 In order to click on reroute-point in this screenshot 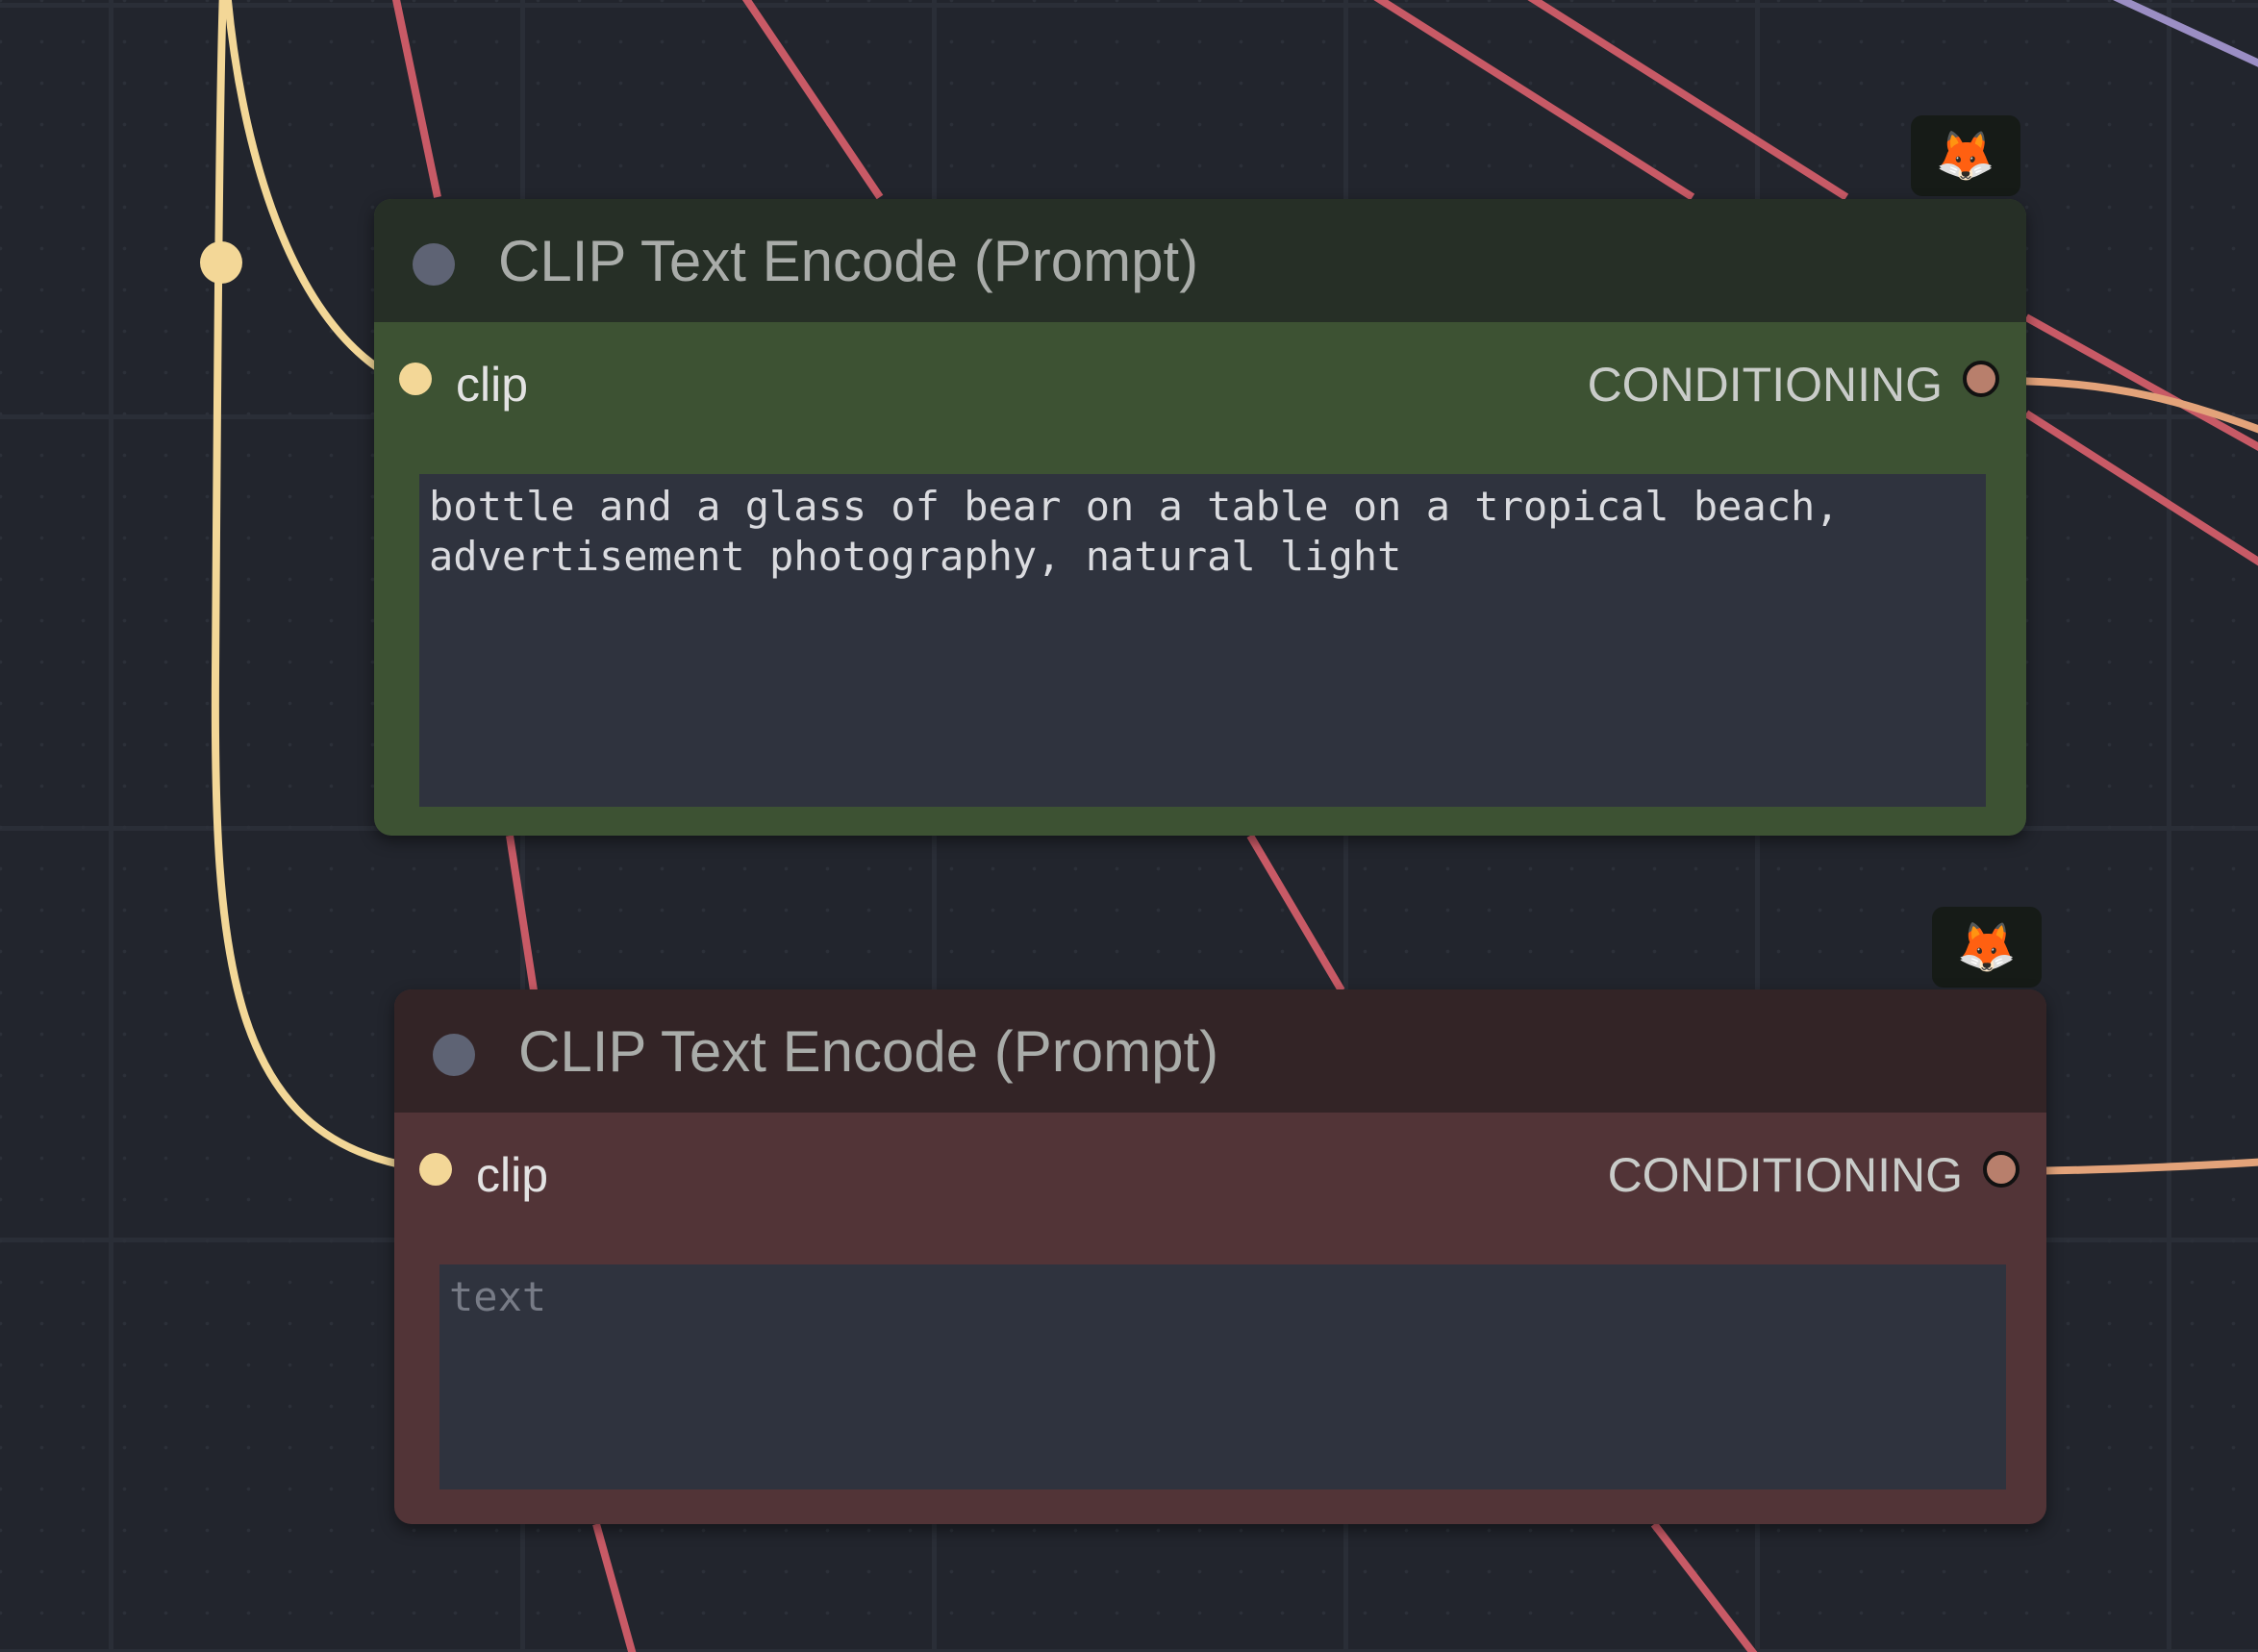, I will do `click(221, 262)`.